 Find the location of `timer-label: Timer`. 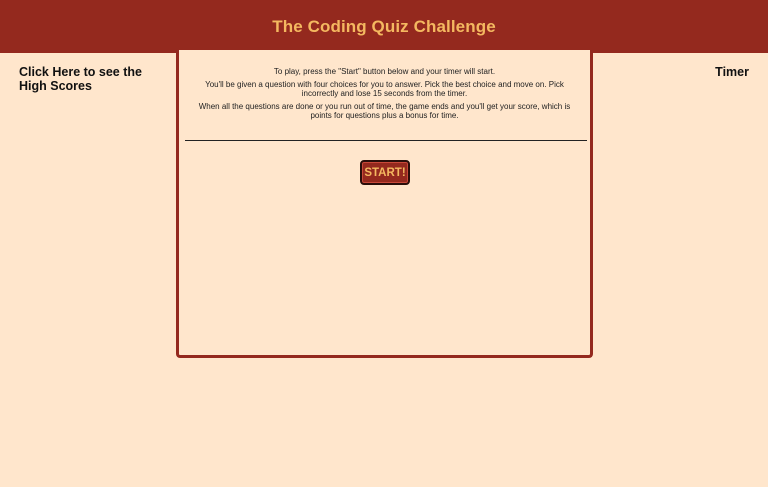

timer-label: Timer is located at coordinates (732, 72).